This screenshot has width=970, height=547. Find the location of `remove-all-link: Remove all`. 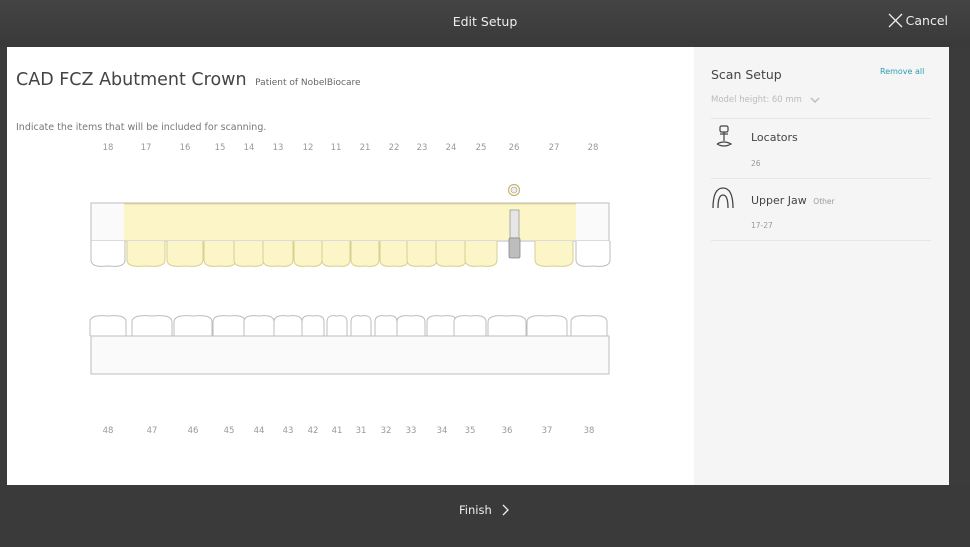

remove-all-link: Remove all is located at coordinates (902, 71).